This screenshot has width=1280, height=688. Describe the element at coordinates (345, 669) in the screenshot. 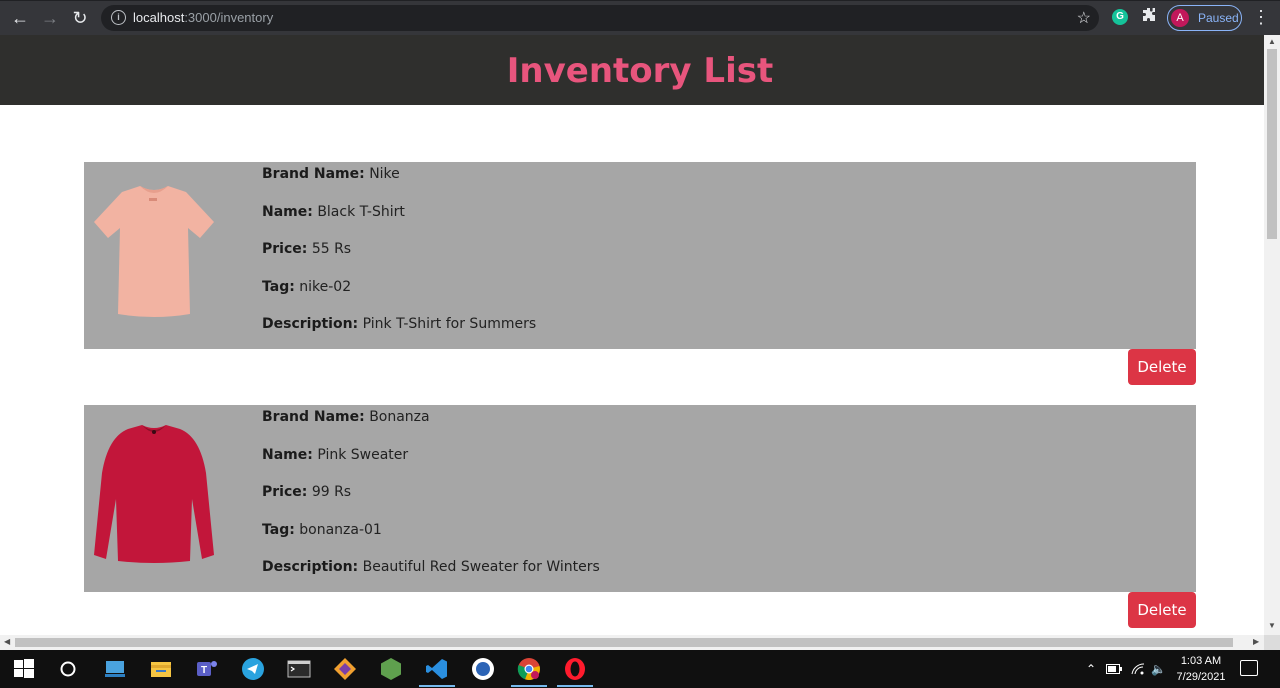

I see `dev-tool-icon` at that location.